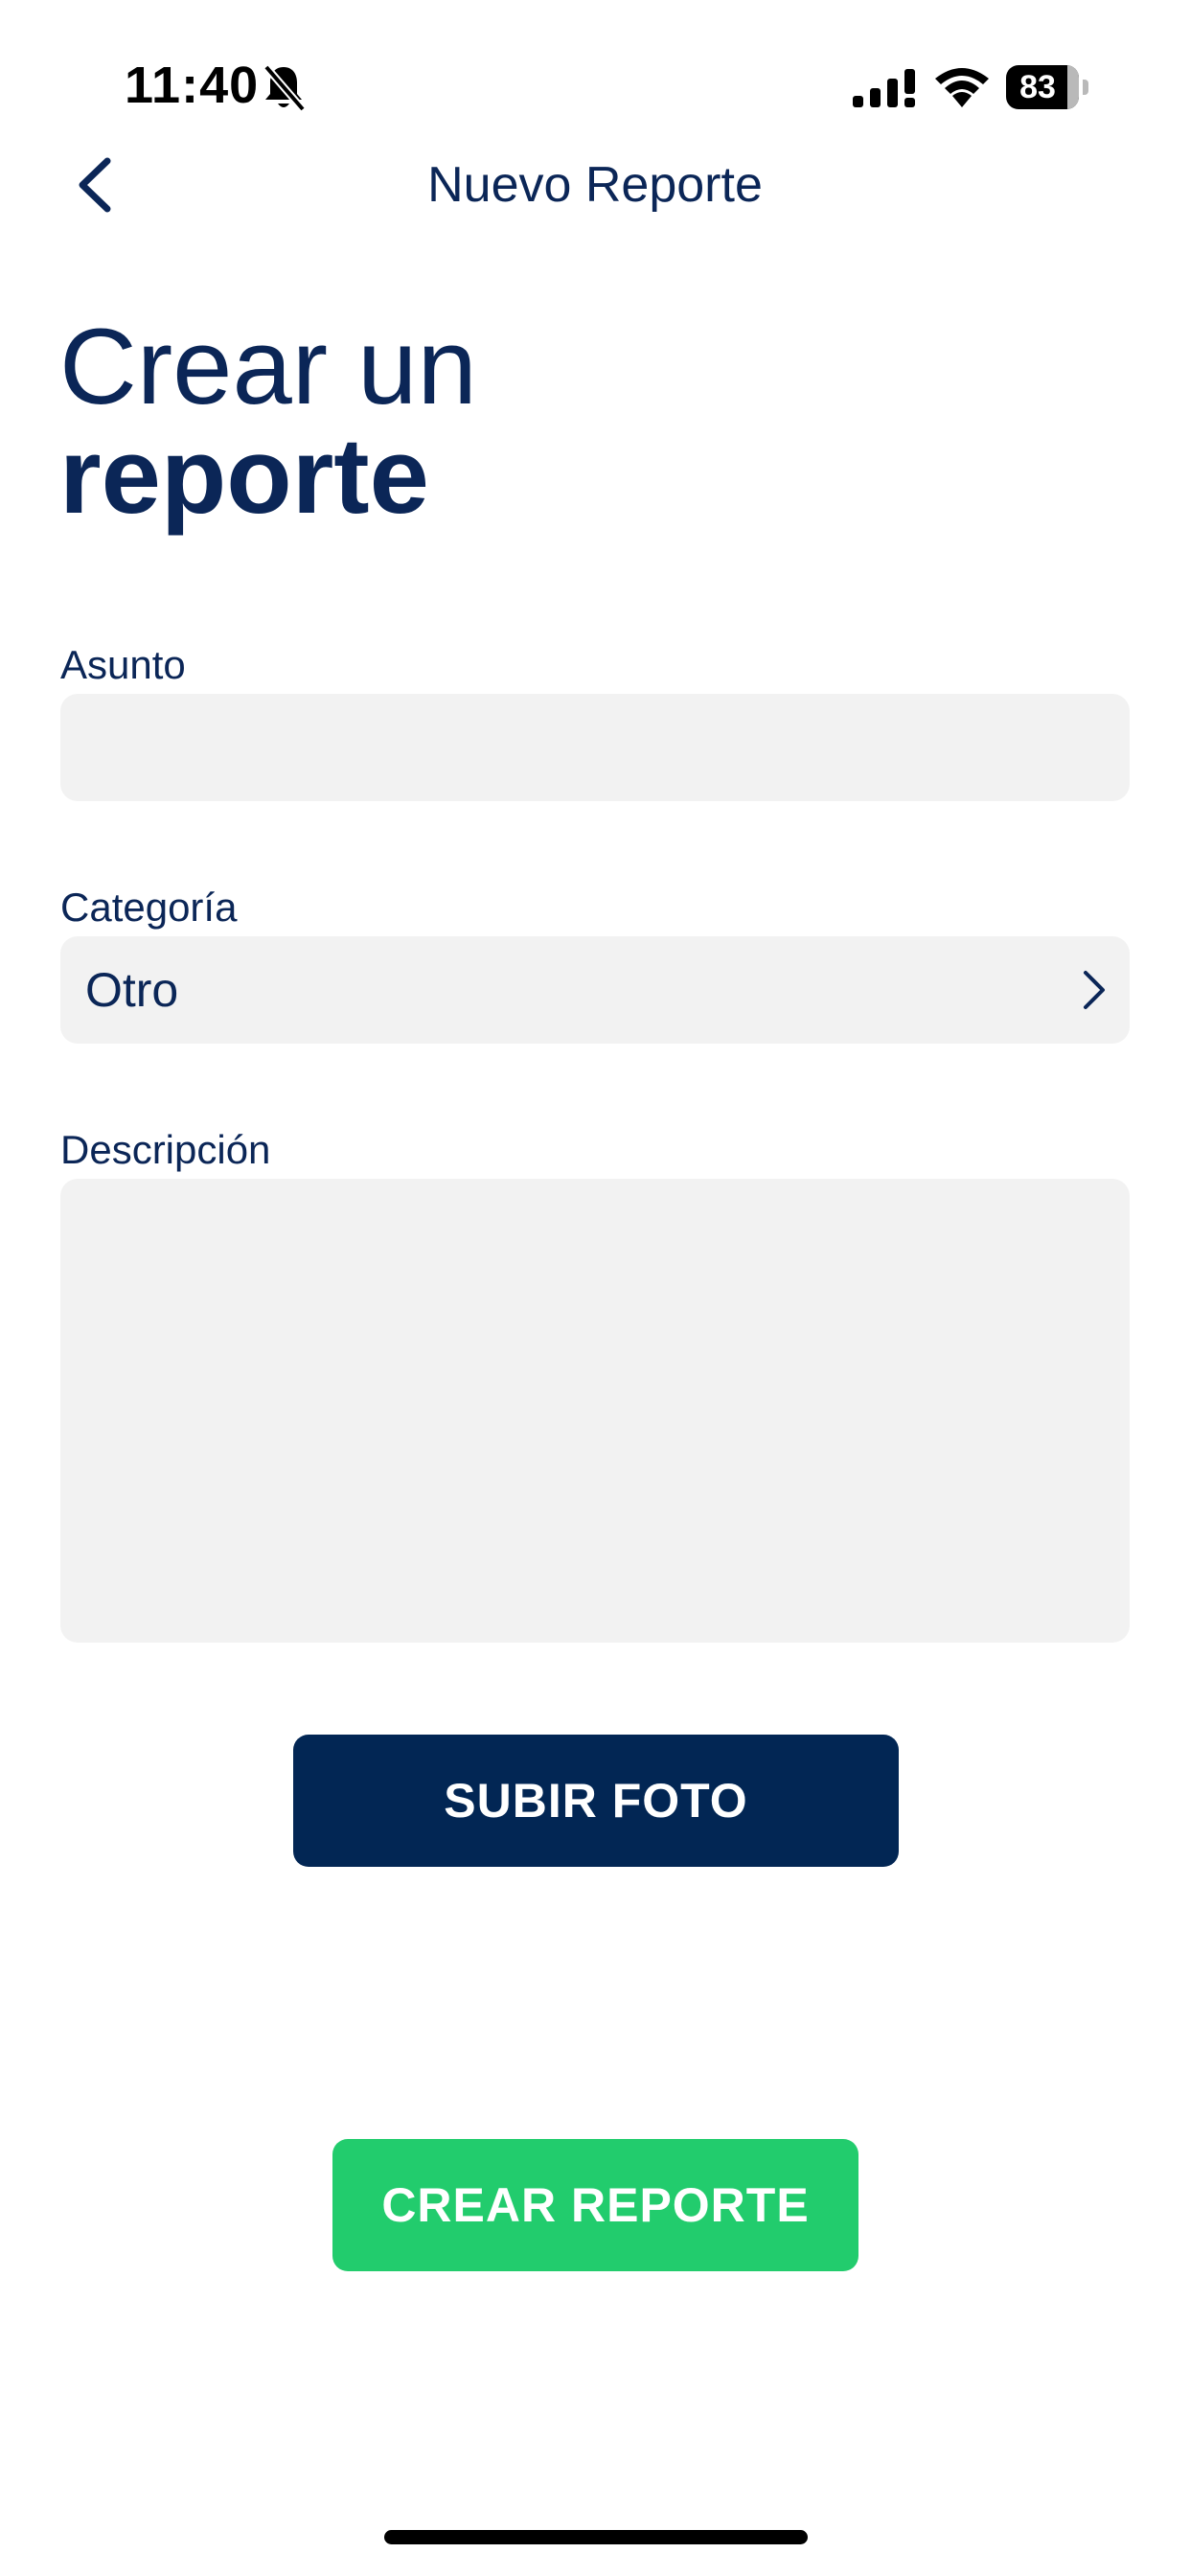  Describe the element at coordinates (193, 85) in the screenshot. I see `status-time: 11:40` at that location.